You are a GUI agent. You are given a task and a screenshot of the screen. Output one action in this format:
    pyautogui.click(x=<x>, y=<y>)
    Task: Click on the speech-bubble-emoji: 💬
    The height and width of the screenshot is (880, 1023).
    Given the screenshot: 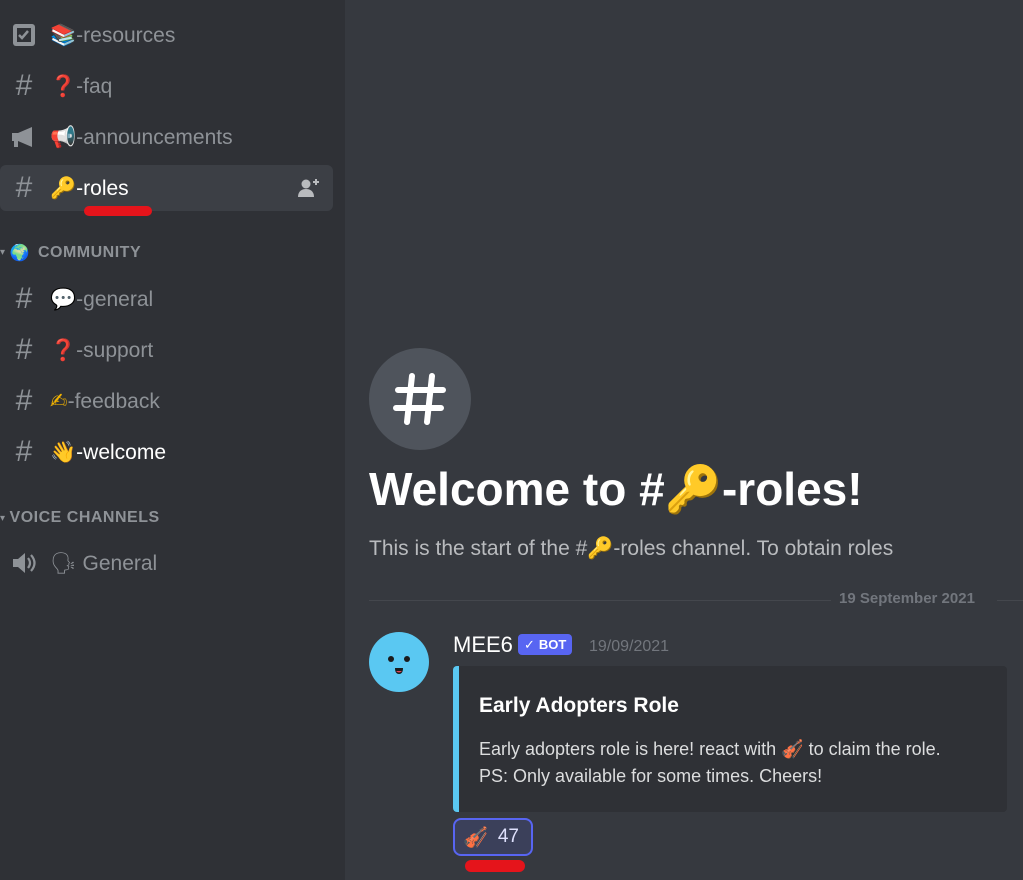 What is the action you would take?
    pyautogui.click(x=63, y=298)
    